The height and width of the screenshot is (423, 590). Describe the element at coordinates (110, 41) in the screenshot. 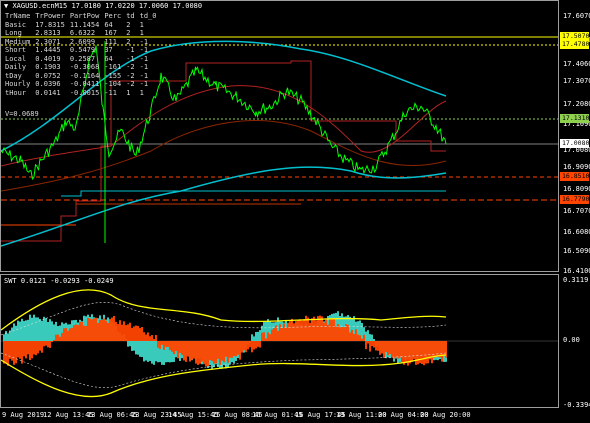

I see `table-cell: 111` at that location.